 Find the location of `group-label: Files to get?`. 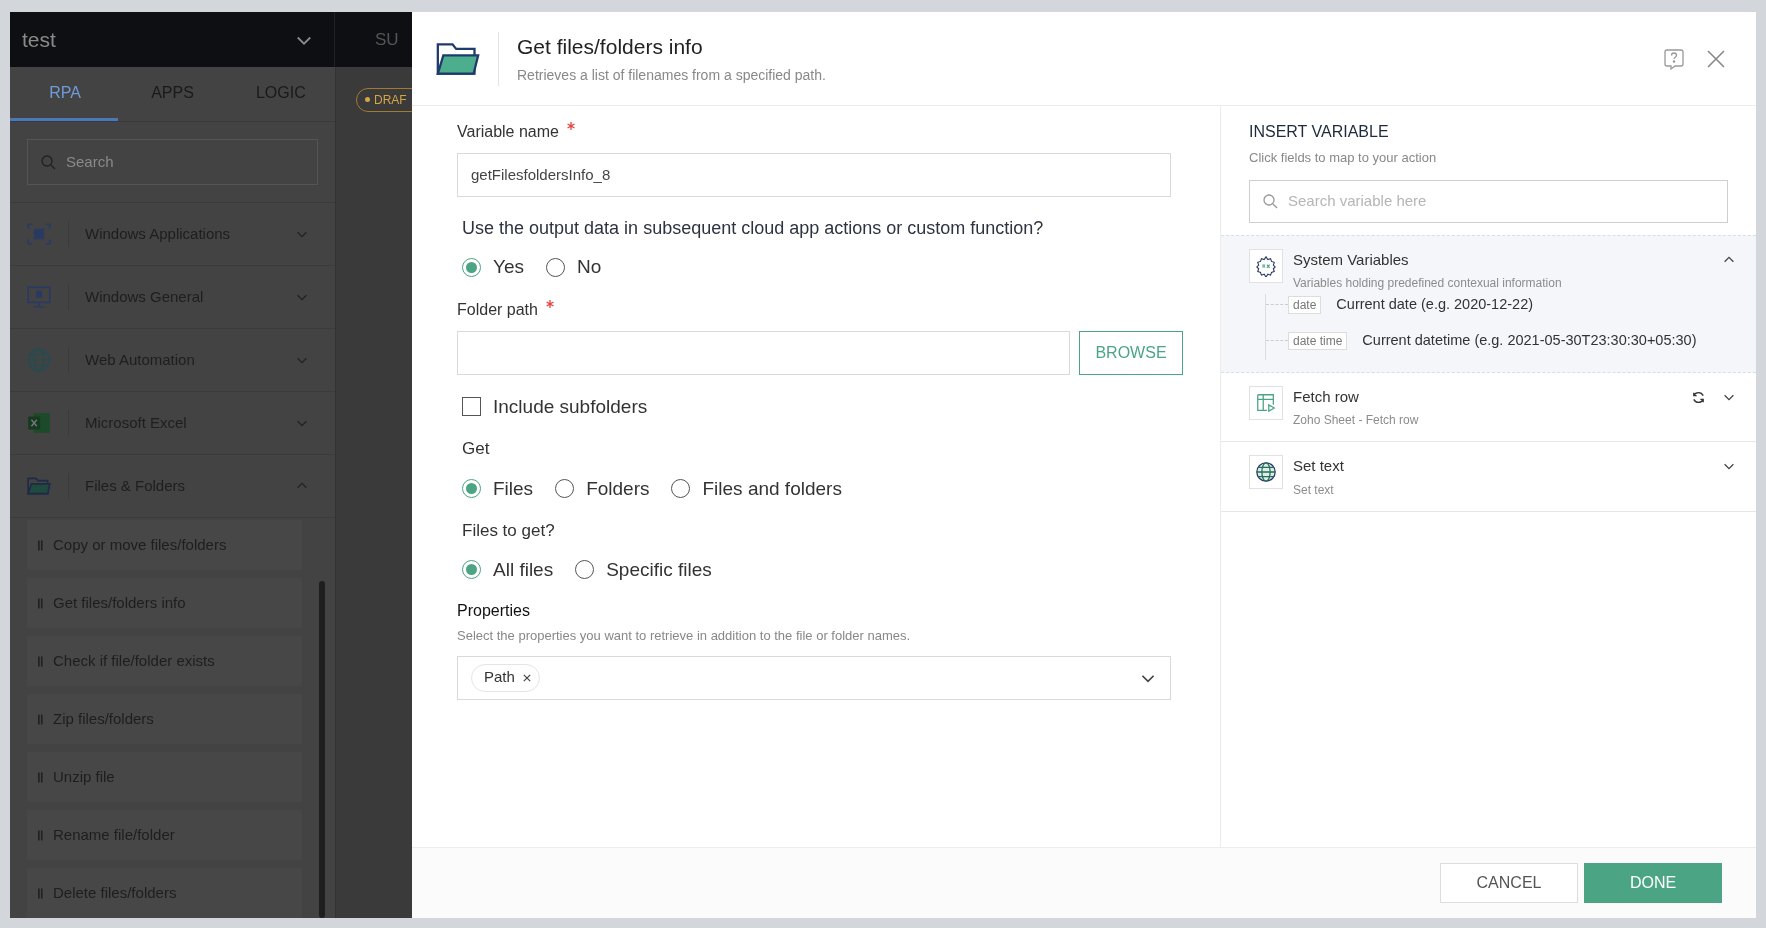

group-label: Files to get? is located at coordinates (509, 531).